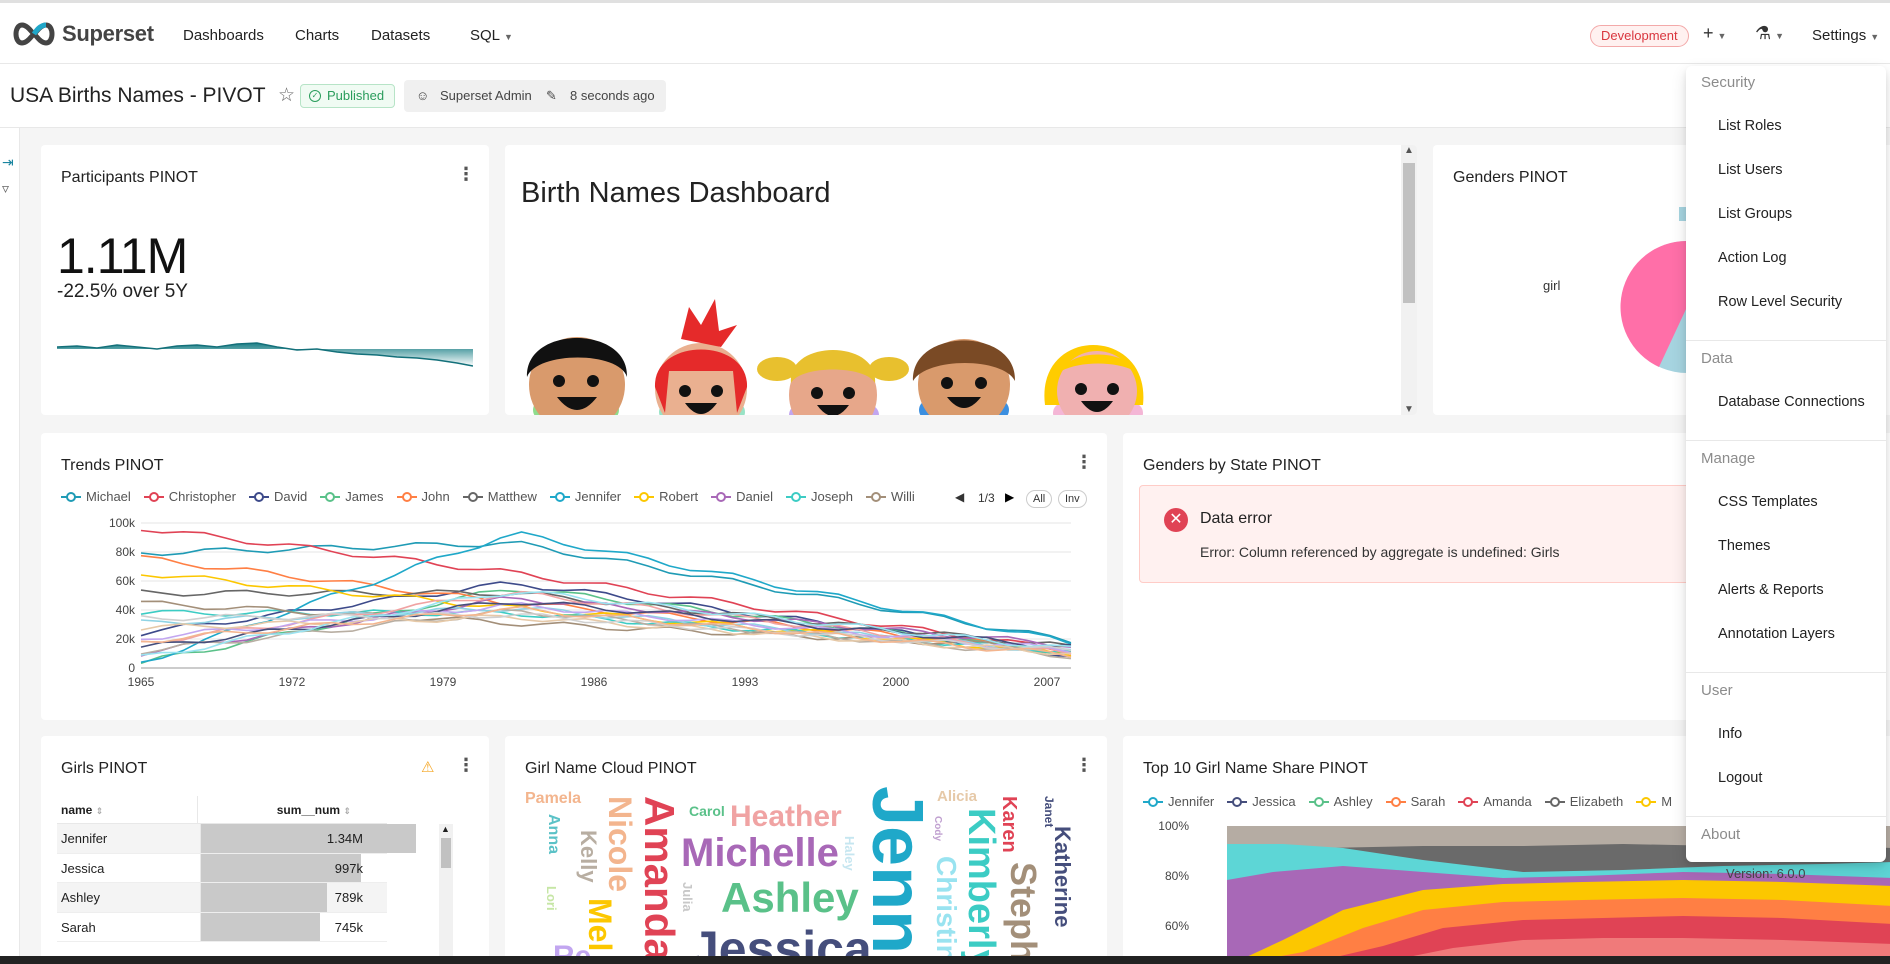  Describe the element at coordinates (5, 188) in the screenshot. I see `filter-icon: ▿` at that location.